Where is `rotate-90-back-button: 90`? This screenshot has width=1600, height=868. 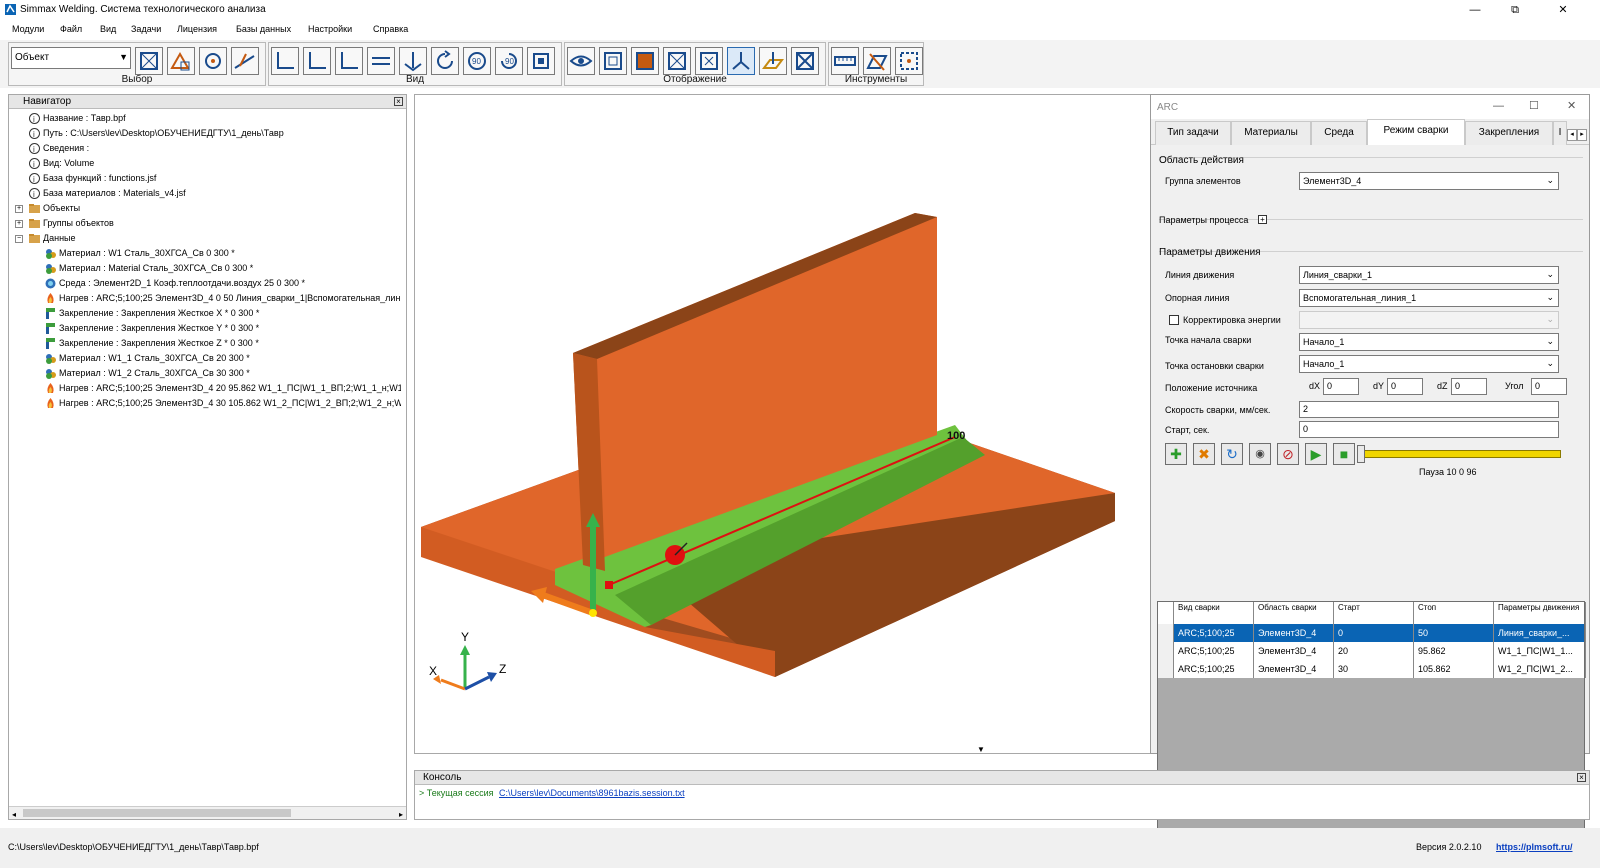
rotate-90-back-button: 90 is located at coordinates (509, 61).